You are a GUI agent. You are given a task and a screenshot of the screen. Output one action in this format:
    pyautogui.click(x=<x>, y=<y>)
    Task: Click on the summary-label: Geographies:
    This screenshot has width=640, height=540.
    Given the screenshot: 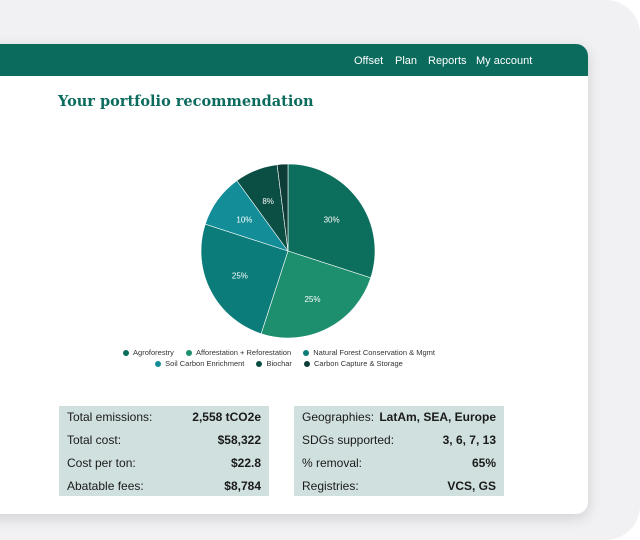 What is the action you would take?
    pyautogui.click(x=338, y=417)
    